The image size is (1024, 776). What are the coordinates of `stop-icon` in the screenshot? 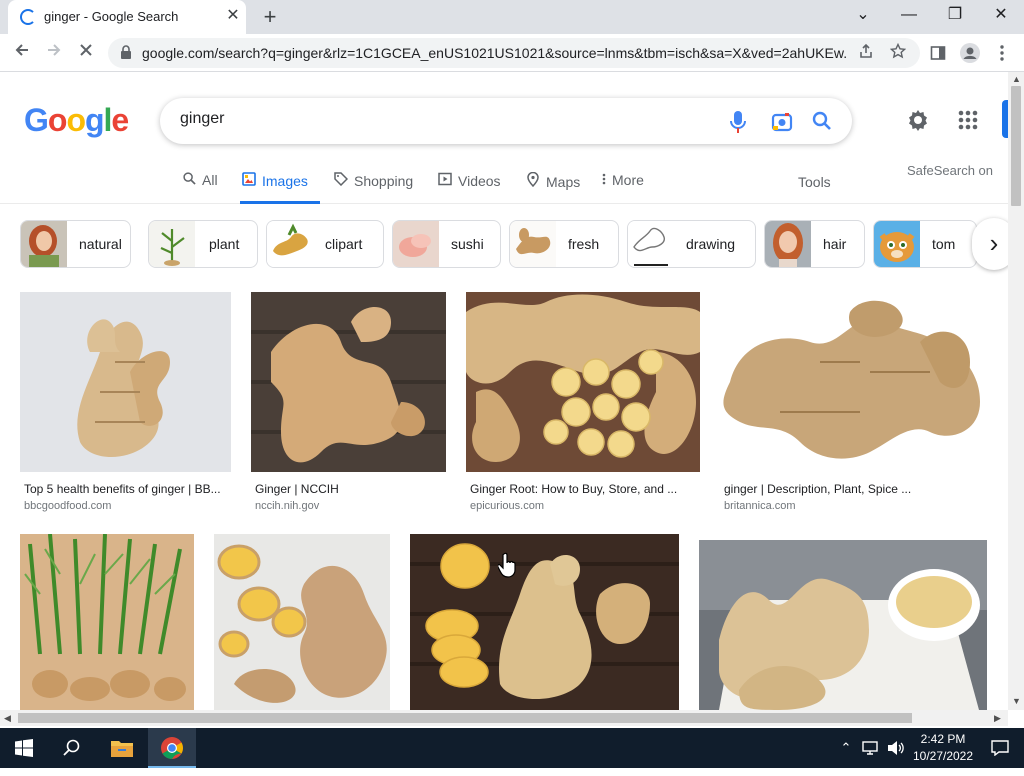 It's located at (86, 50).